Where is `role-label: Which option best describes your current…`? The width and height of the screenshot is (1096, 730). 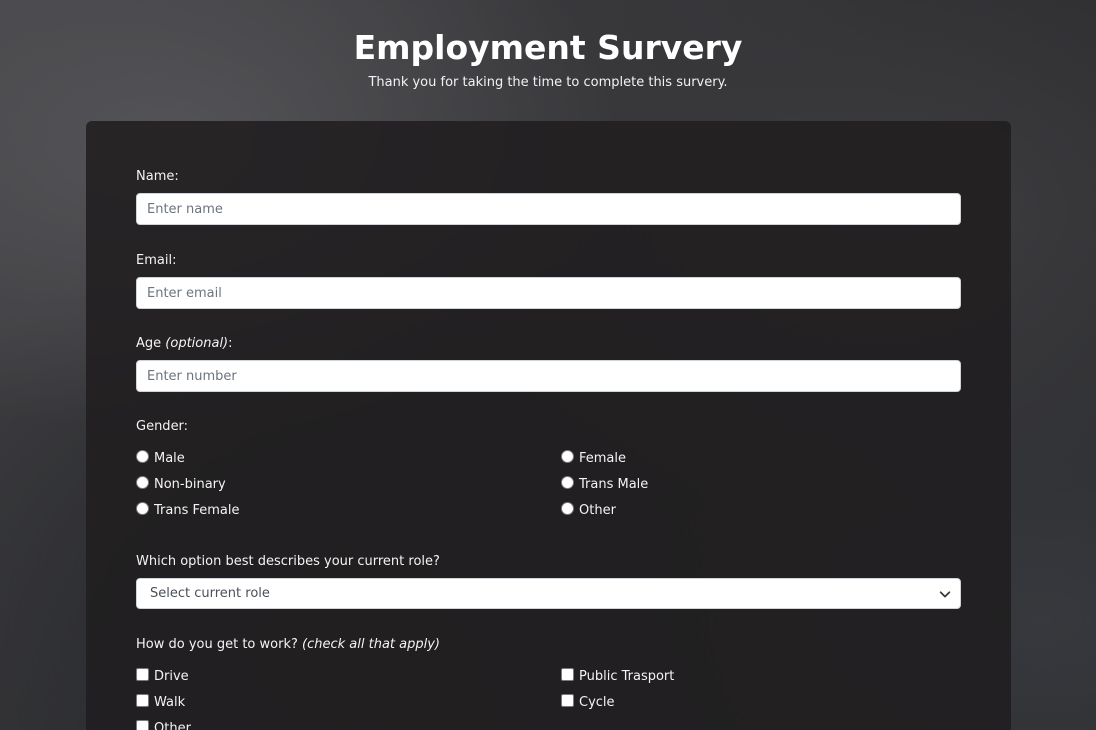 role-label: Which option best describes your current… is located at coordinates (288, 561).